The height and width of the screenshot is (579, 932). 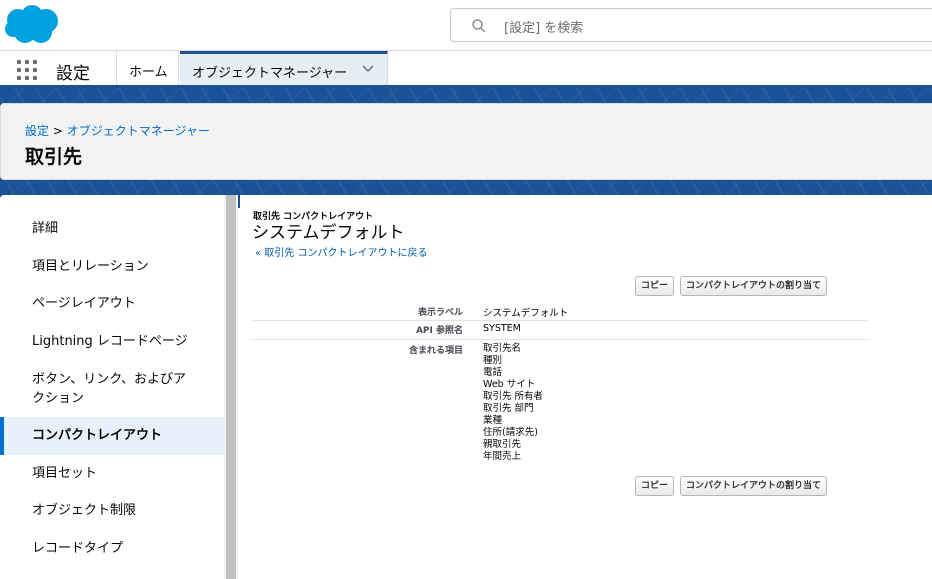 What do you see at coordinates (112, 228) in the screenshot?
I see `sidebar-item-details: 詳細` at bounding box center [112, 228].